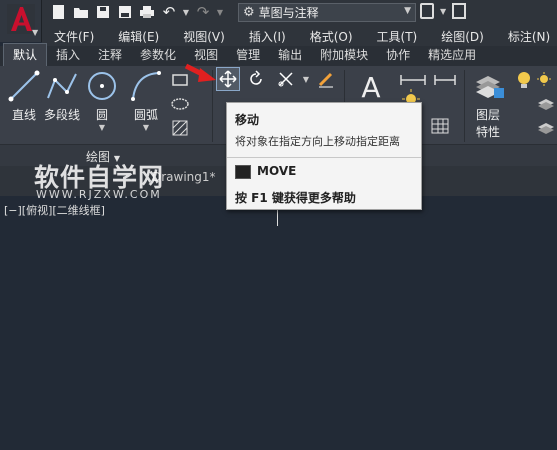 The image size is (557, 450). Describe the element at coordinates (99, 194) in the screenshot. I see `watermark-url: WWW.RJZXW.COM` at that location.